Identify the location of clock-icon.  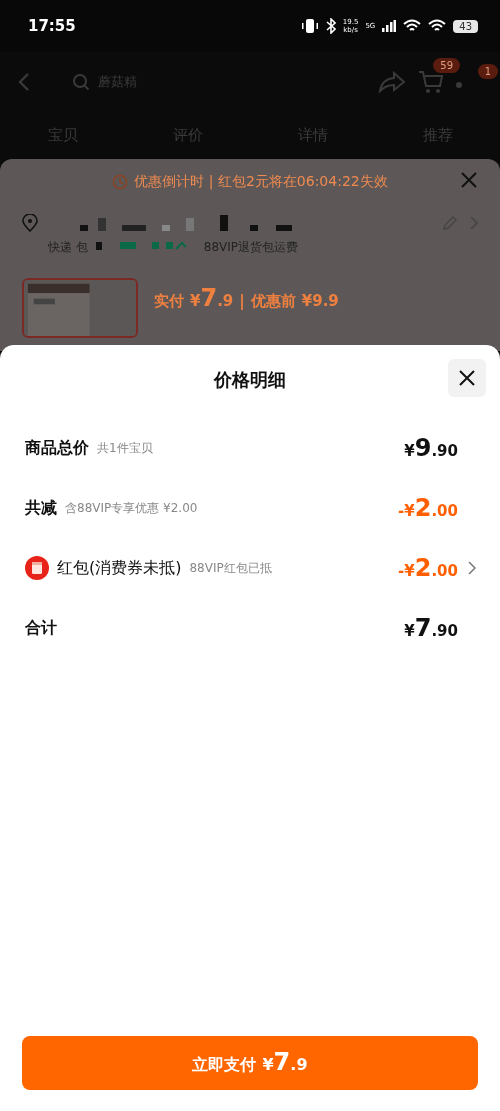
(120, 182).